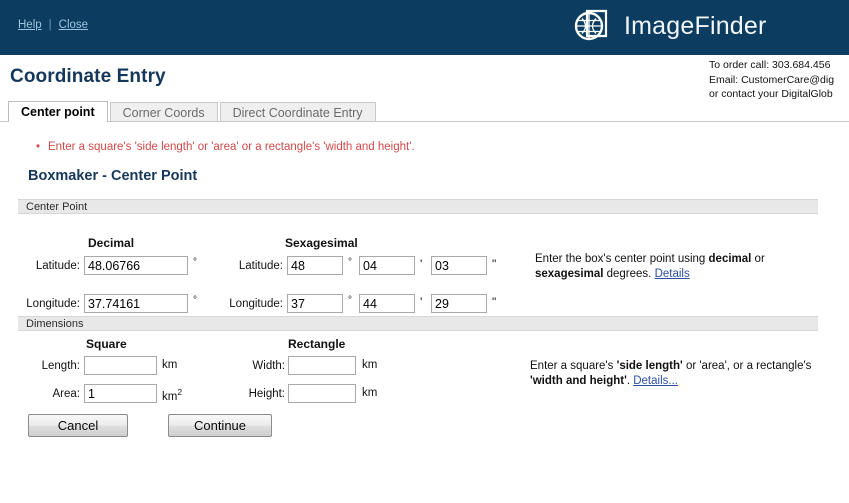 This screenshot has height=503, width=849. Describe the element at coordinates (424, 121) in the screenshot. I see `tab-underline` at that location.